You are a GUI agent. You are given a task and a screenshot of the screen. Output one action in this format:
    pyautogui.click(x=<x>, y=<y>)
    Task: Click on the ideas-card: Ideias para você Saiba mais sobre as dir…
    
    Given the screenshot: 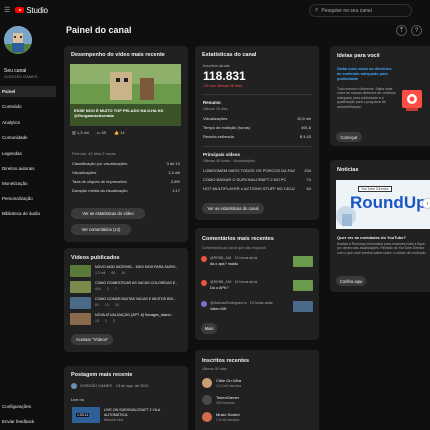 What is the action you would take?
    pyautogui.click(x=380, y=96)
    